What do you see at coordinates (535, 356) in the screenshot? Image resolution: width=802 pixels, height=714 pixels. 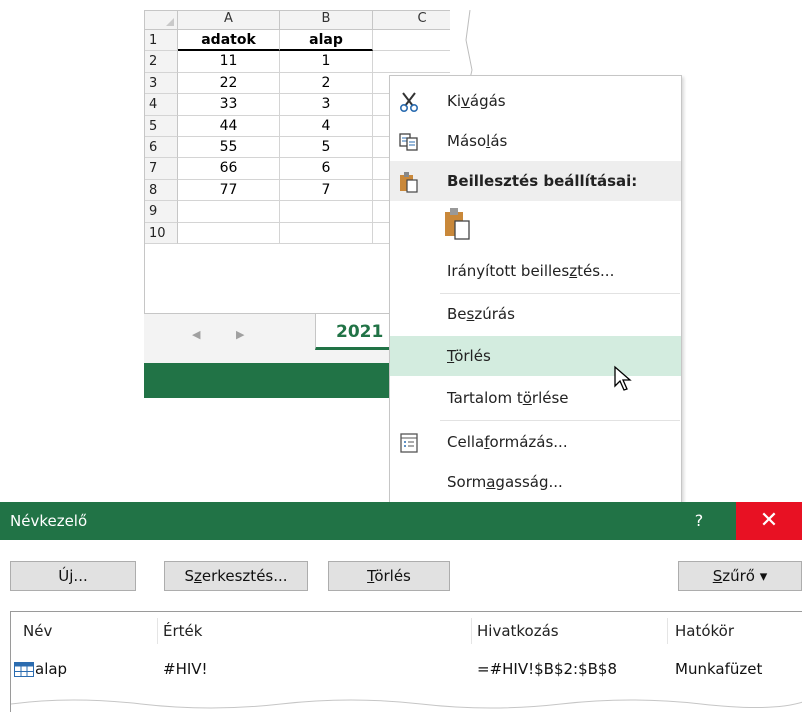 I see `menu-item-delete: Törlés` at bounding box center [535, 356].